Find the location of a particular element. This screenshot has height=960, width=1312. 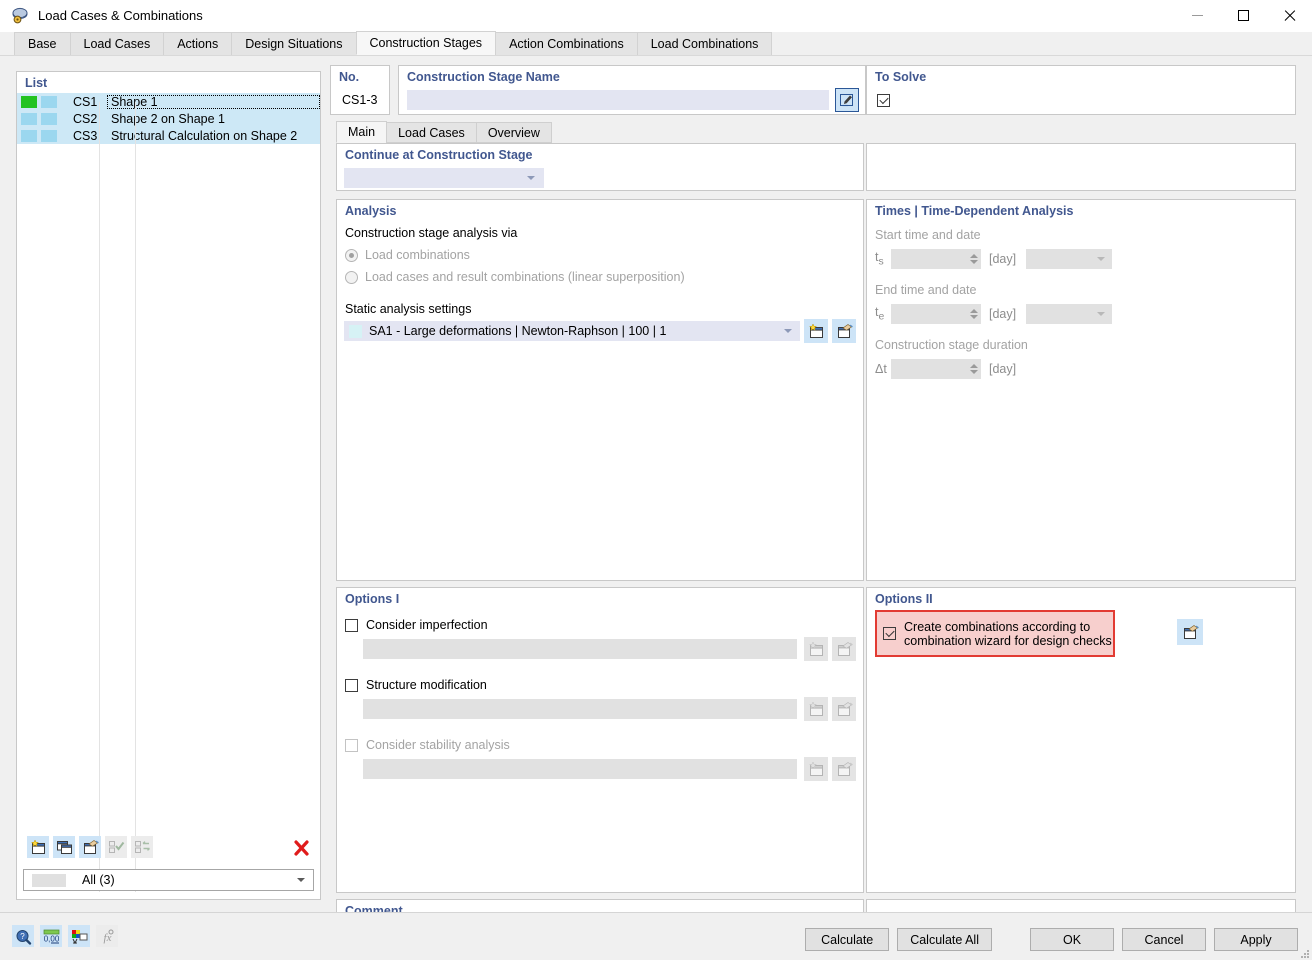

tab-main: Main is located at coordinates (362, 132).